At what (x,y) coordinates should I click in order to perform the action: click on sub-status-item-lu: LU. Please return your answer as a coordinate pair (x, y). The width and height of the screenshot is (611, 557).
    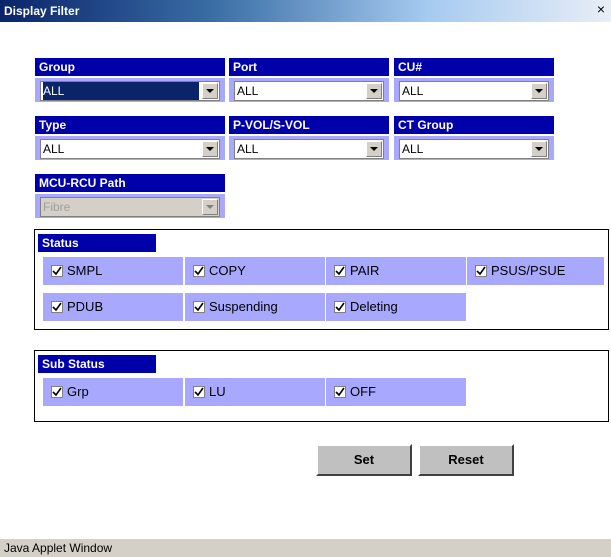
    Looking at the image, I should click on (255, 392).